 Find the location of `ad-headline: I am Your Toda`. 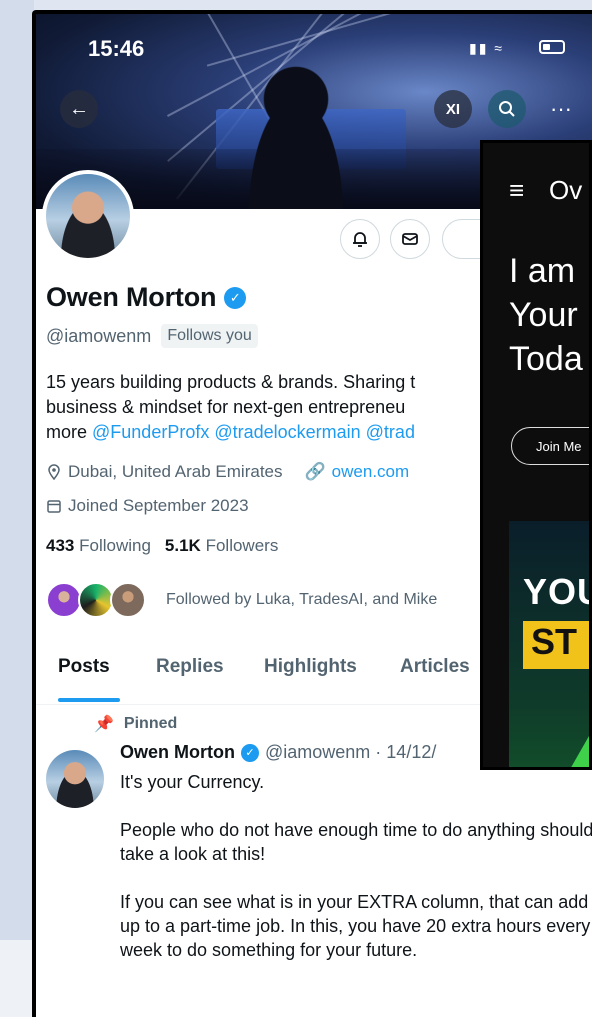

ad-headline: I am Your Toda is located at coordinates (546, 315).